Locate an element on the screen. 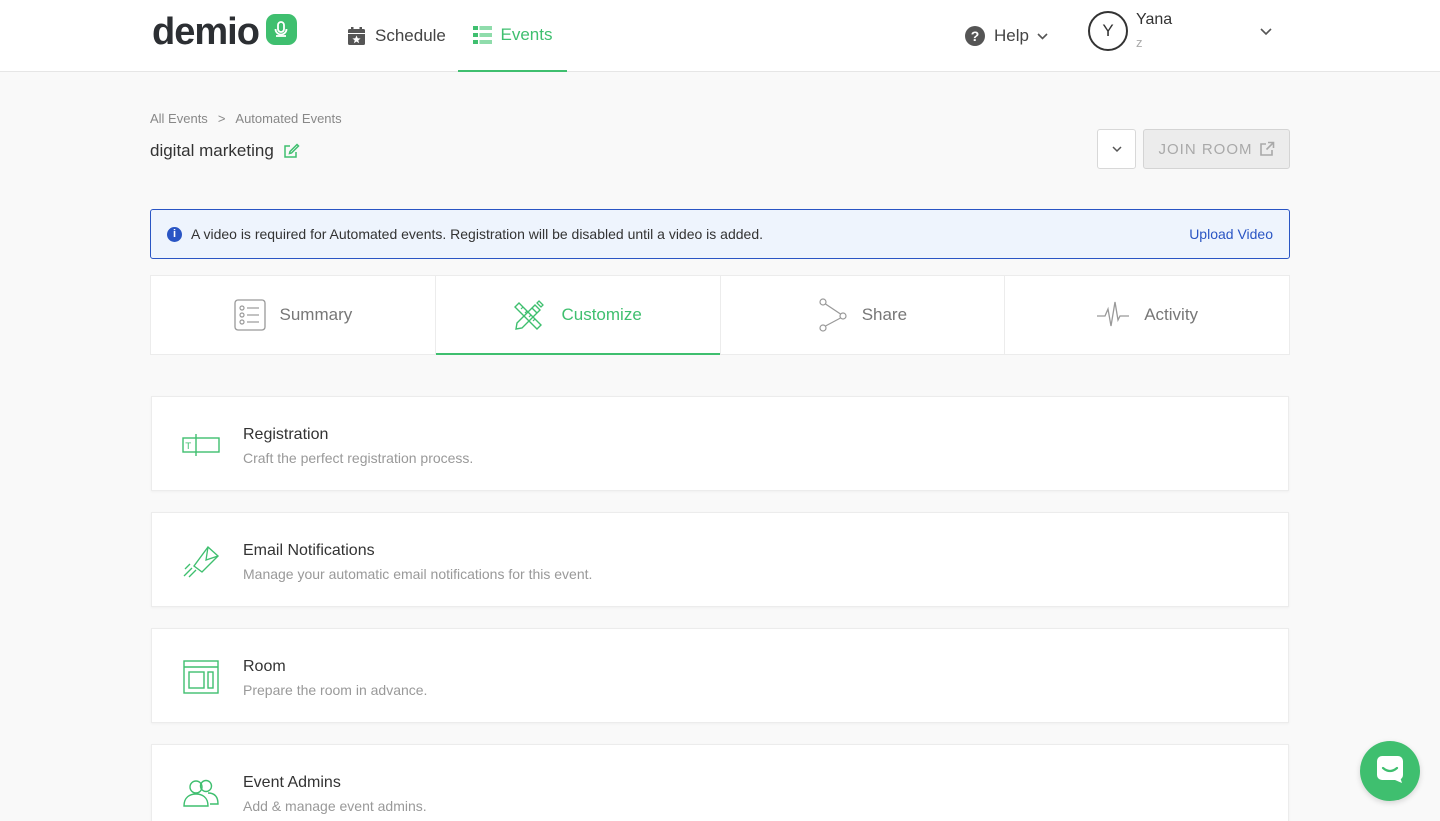  svg-text: T is located at coordinates (188, 447).